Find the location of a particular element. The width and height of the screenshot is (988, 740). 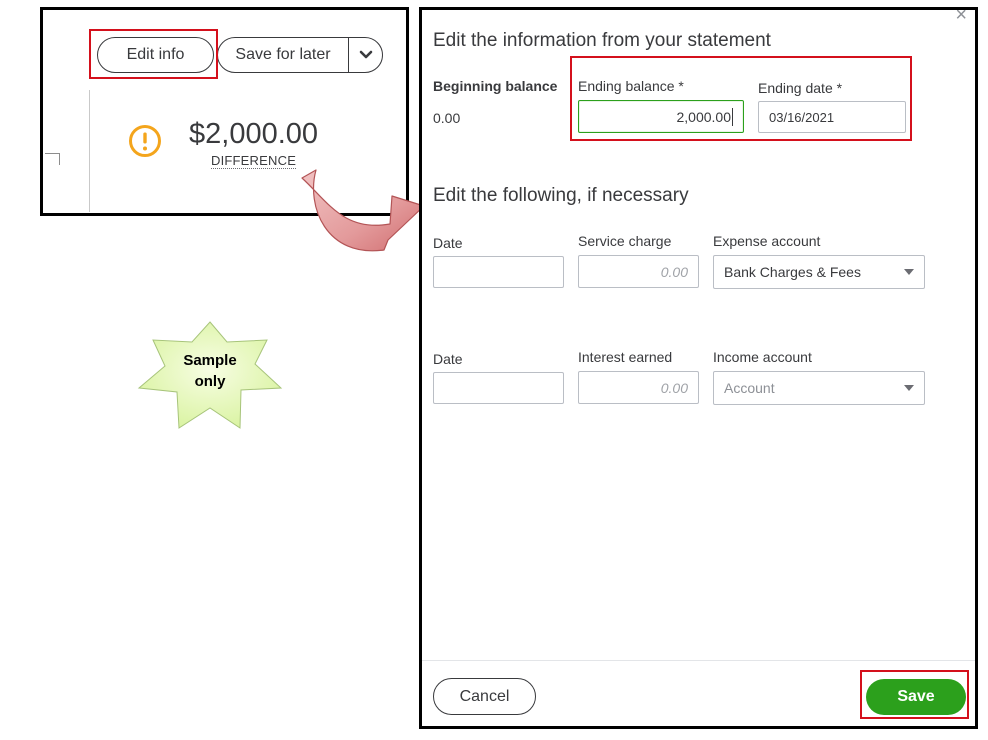

save-for-later-button: Save for later is located at coordinates (283, 55).